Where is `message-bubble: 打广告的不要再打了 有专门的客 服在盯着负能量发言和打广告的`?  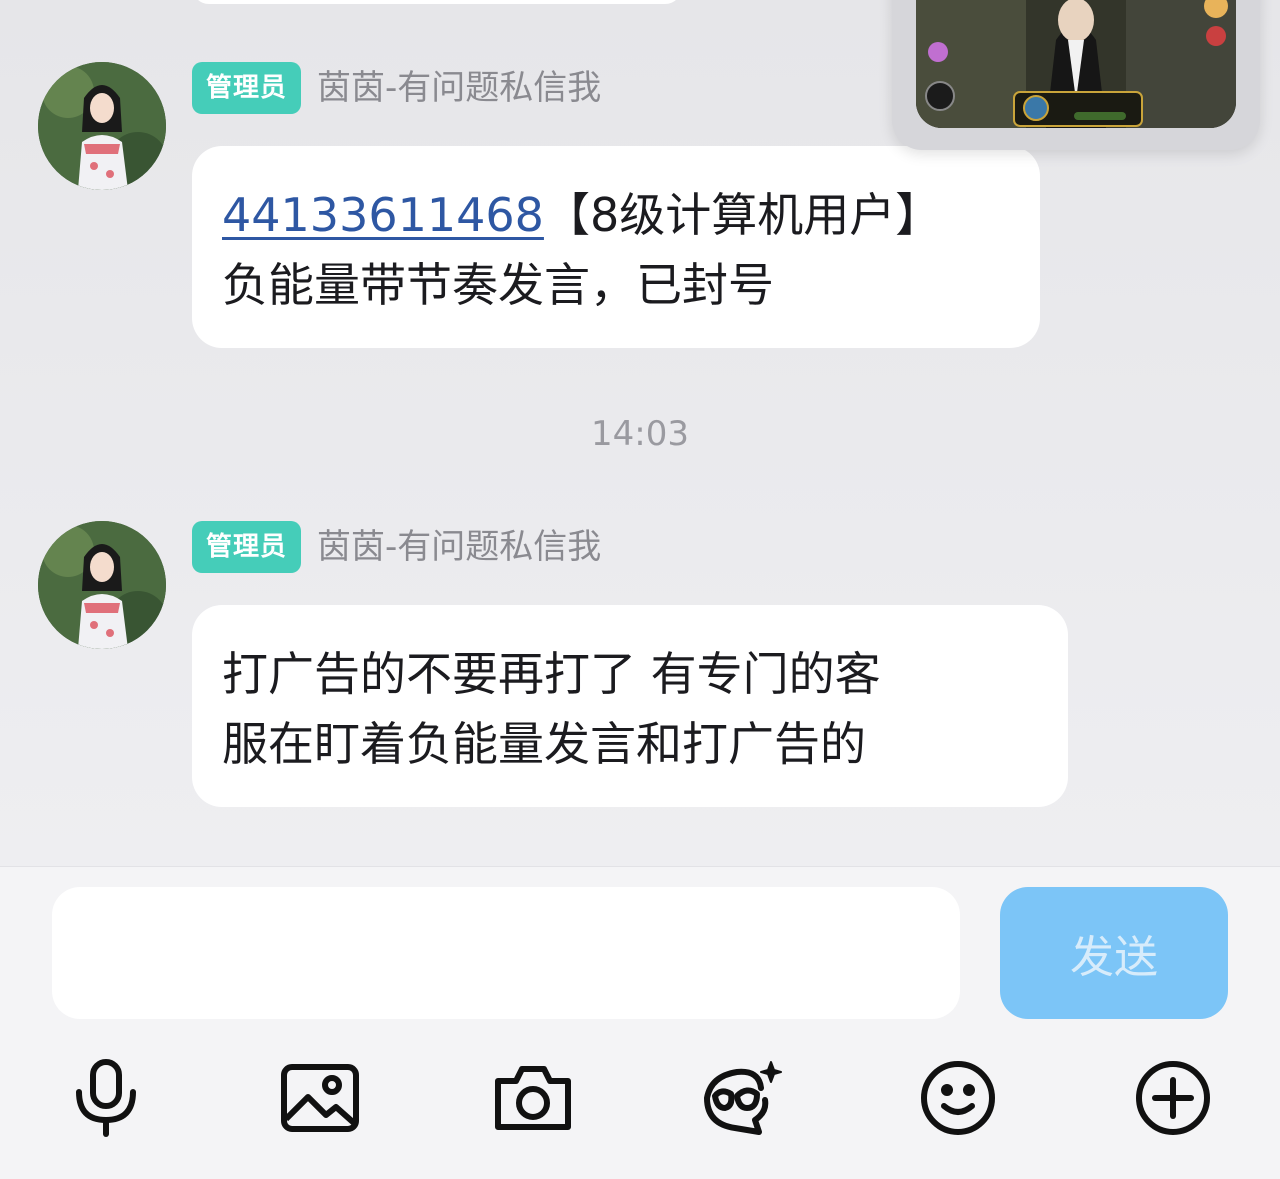
message-bubble: 打广告的不要再打了 有专门的客 服在盯着负能量发言和打广告的 is located at coordinates (630, 706).